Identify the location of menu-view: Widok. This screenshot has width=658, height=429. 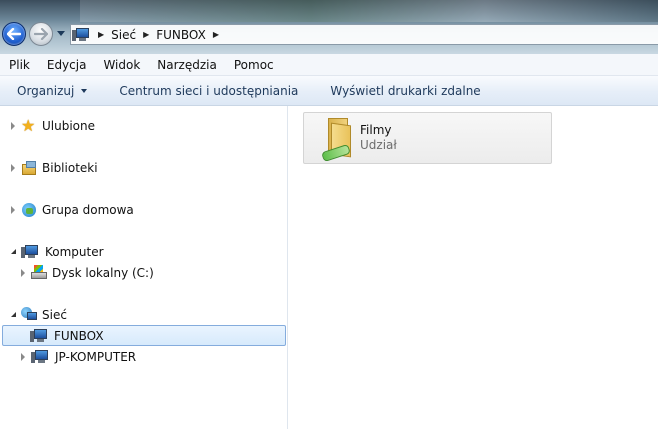
(121, 65).